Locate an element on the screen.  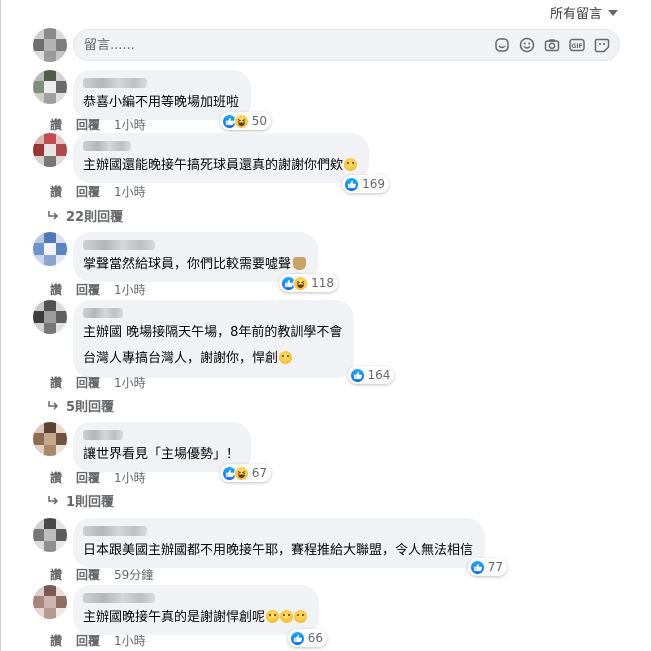
smile-emoji-icon is located at coordinates (351, 164).